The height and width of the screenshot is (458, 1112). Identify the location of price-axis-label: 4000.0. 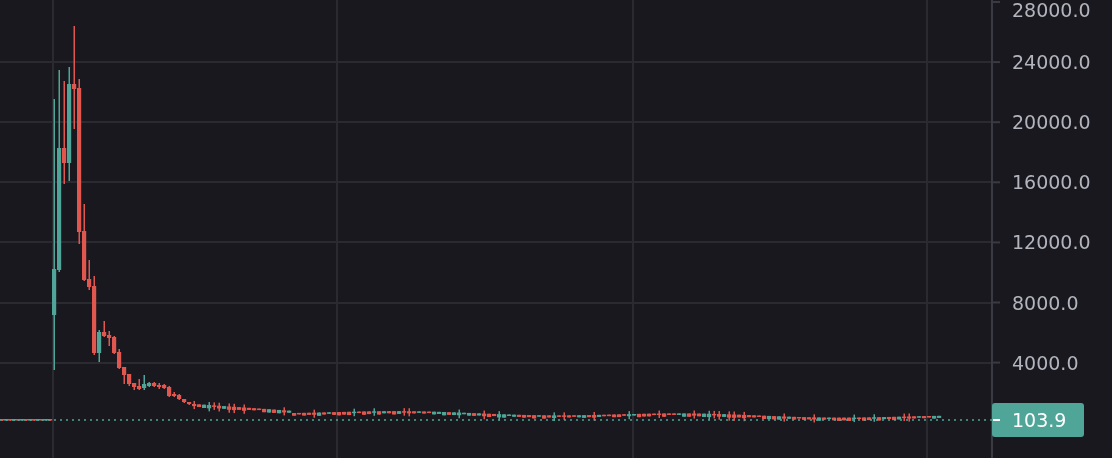
(1045, 362).